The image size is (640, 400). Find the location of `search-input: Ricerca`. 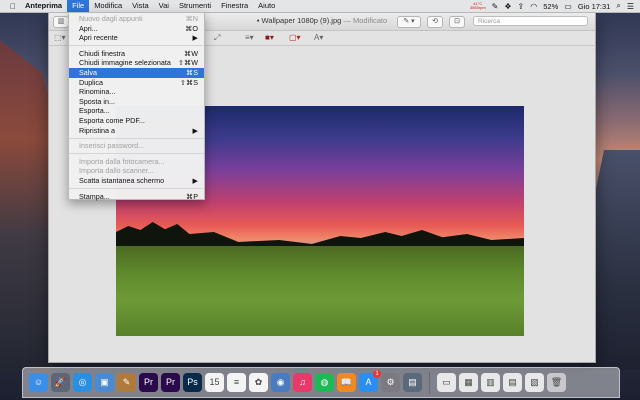

search-input: Ricerca is located at coordinates (530, 21).